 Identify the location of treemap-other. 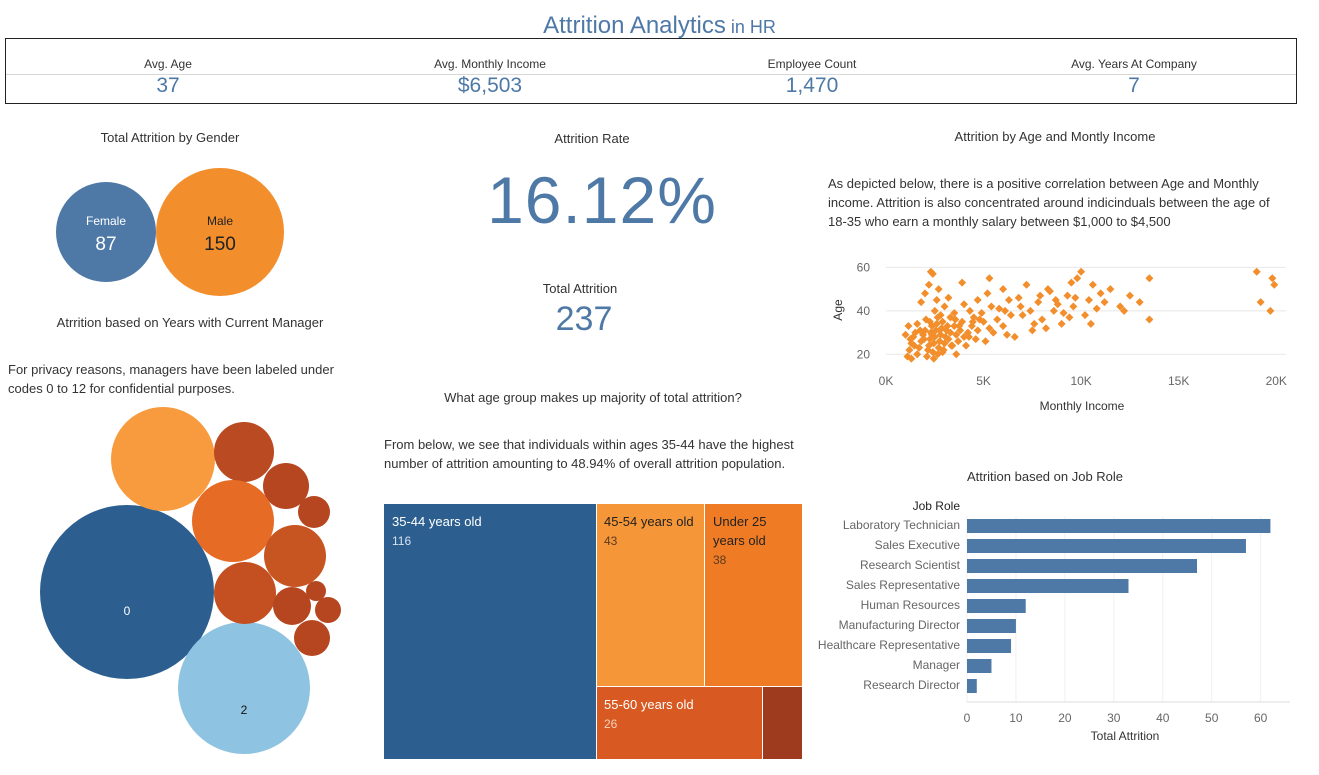
(782, 723).